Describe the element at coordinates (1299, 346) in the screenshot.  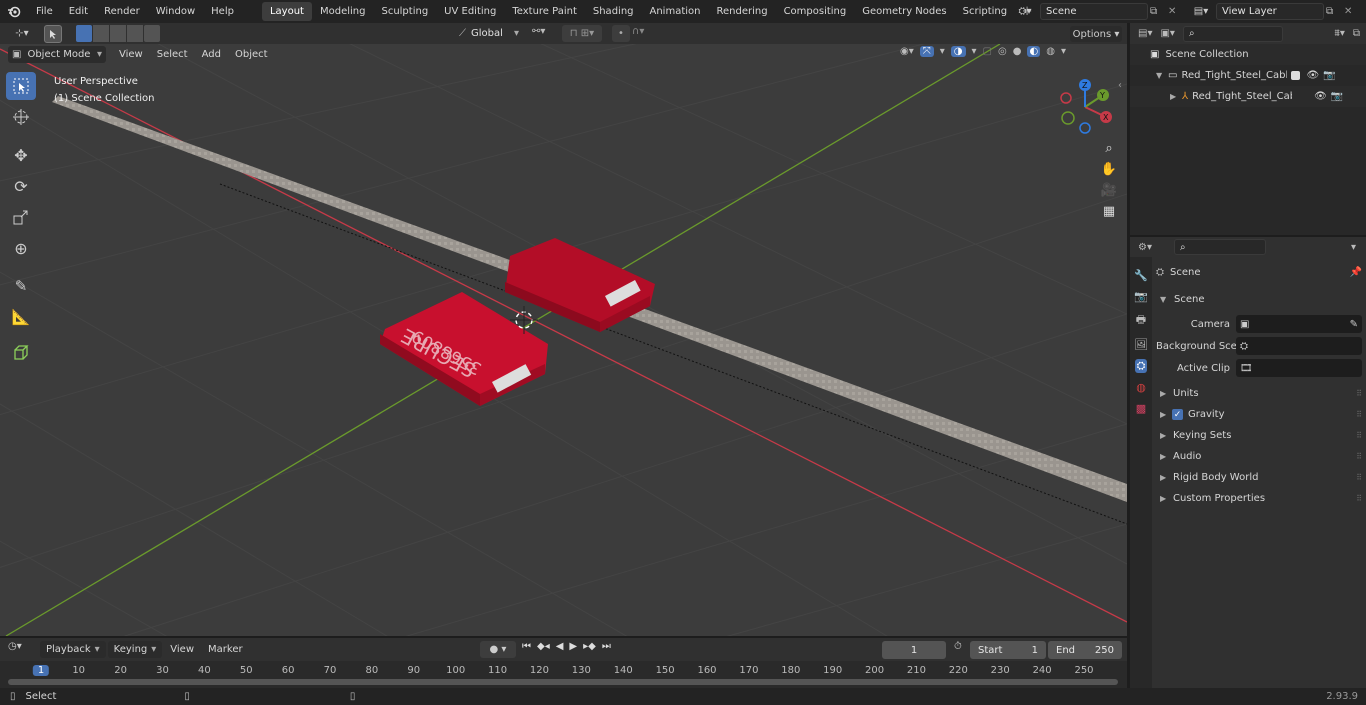
I see `field-input: ⛭` at that location.